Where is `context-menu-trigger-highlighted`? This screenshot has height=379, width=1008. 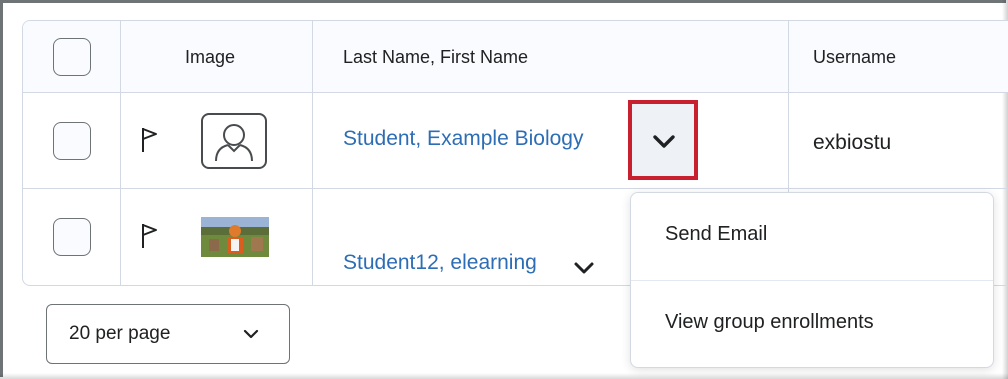
context-menu-trigger-highlighted is located at coordinates (663, 140).